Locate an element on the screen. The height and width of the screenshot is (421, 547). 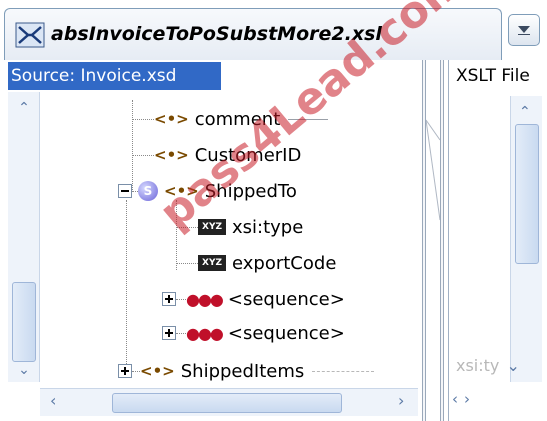
tree-item-exportcode: XYZ exportCode is located at coordinates (256, 263).